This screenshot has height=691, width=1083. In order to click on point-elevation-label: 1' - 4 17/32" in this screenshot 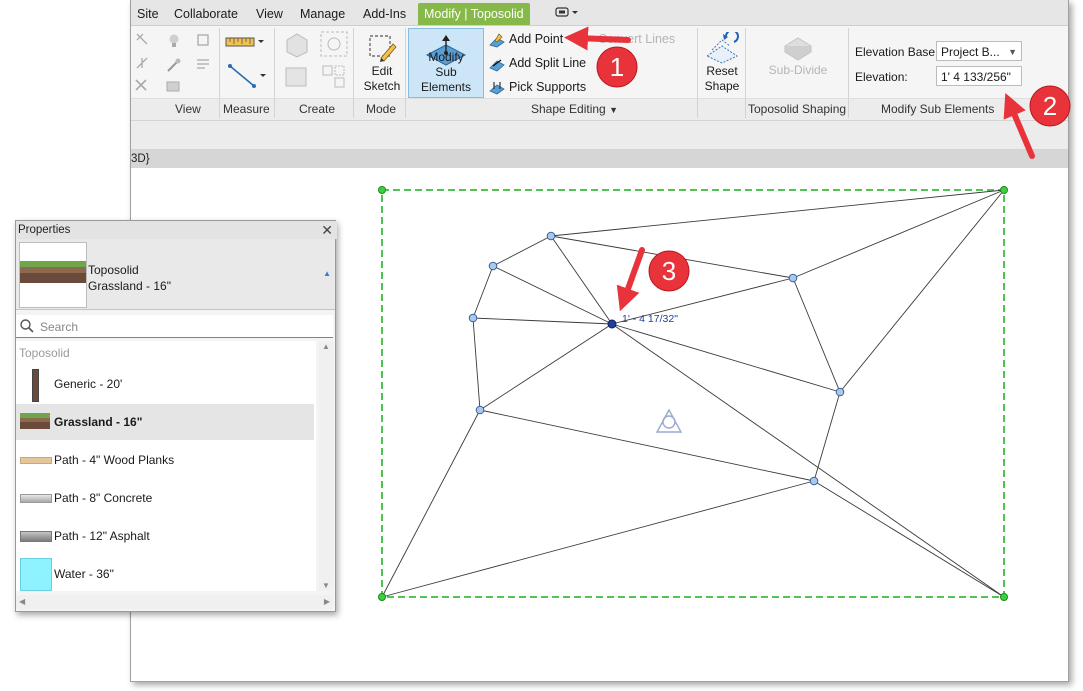, I will do `click(650, 319)`.